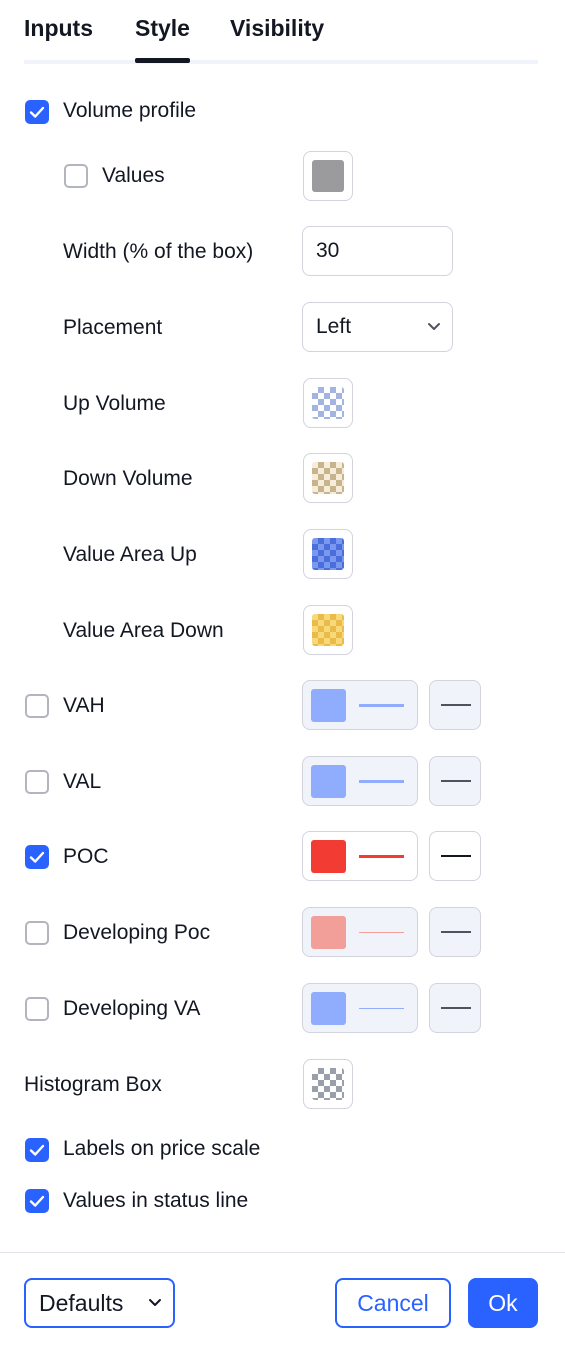 The width and height of the screenshot is (565, 1350). Describe the element at coordinates (114, 403) in the screenshot. I see `up-volume-label: Up Volume` at that location.